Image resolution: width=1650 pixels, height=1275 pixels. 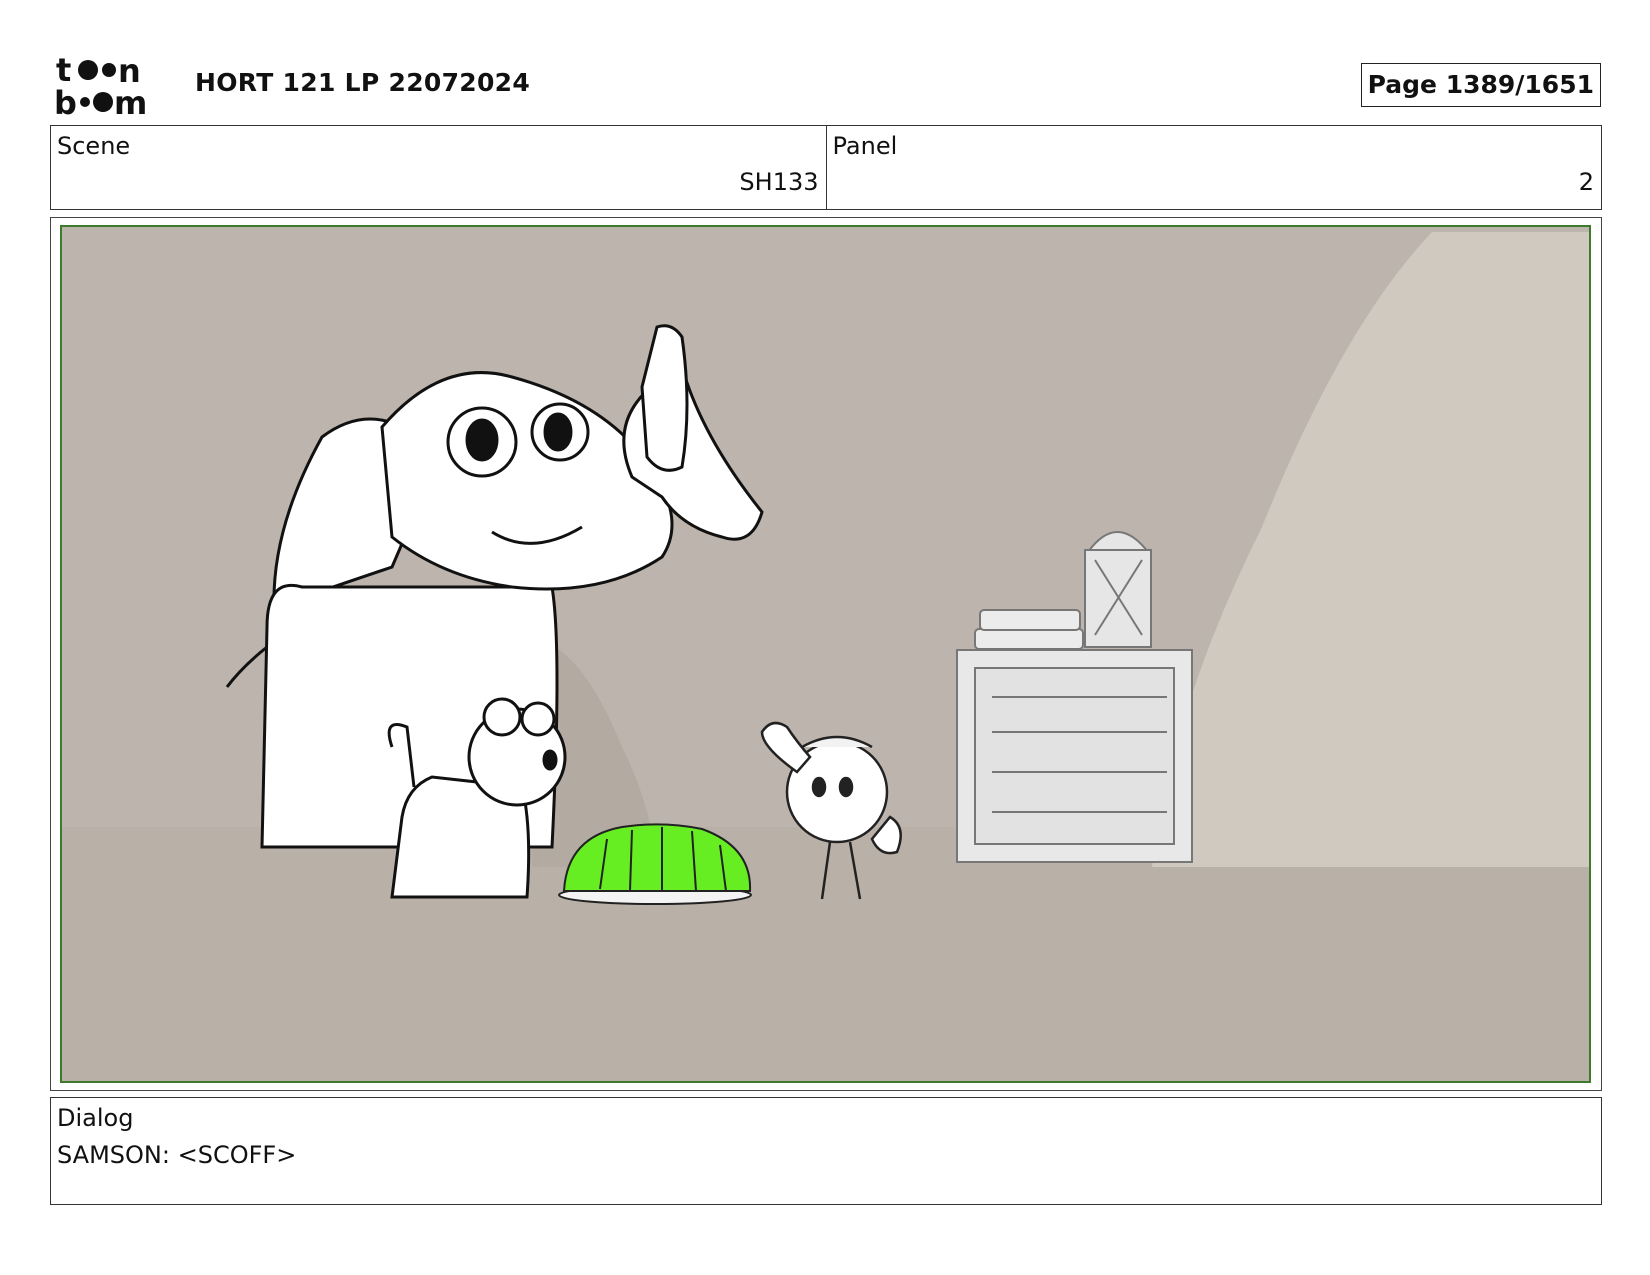 I want to click on toon-boom-logo: t n b m, so click(x=100, y=85).